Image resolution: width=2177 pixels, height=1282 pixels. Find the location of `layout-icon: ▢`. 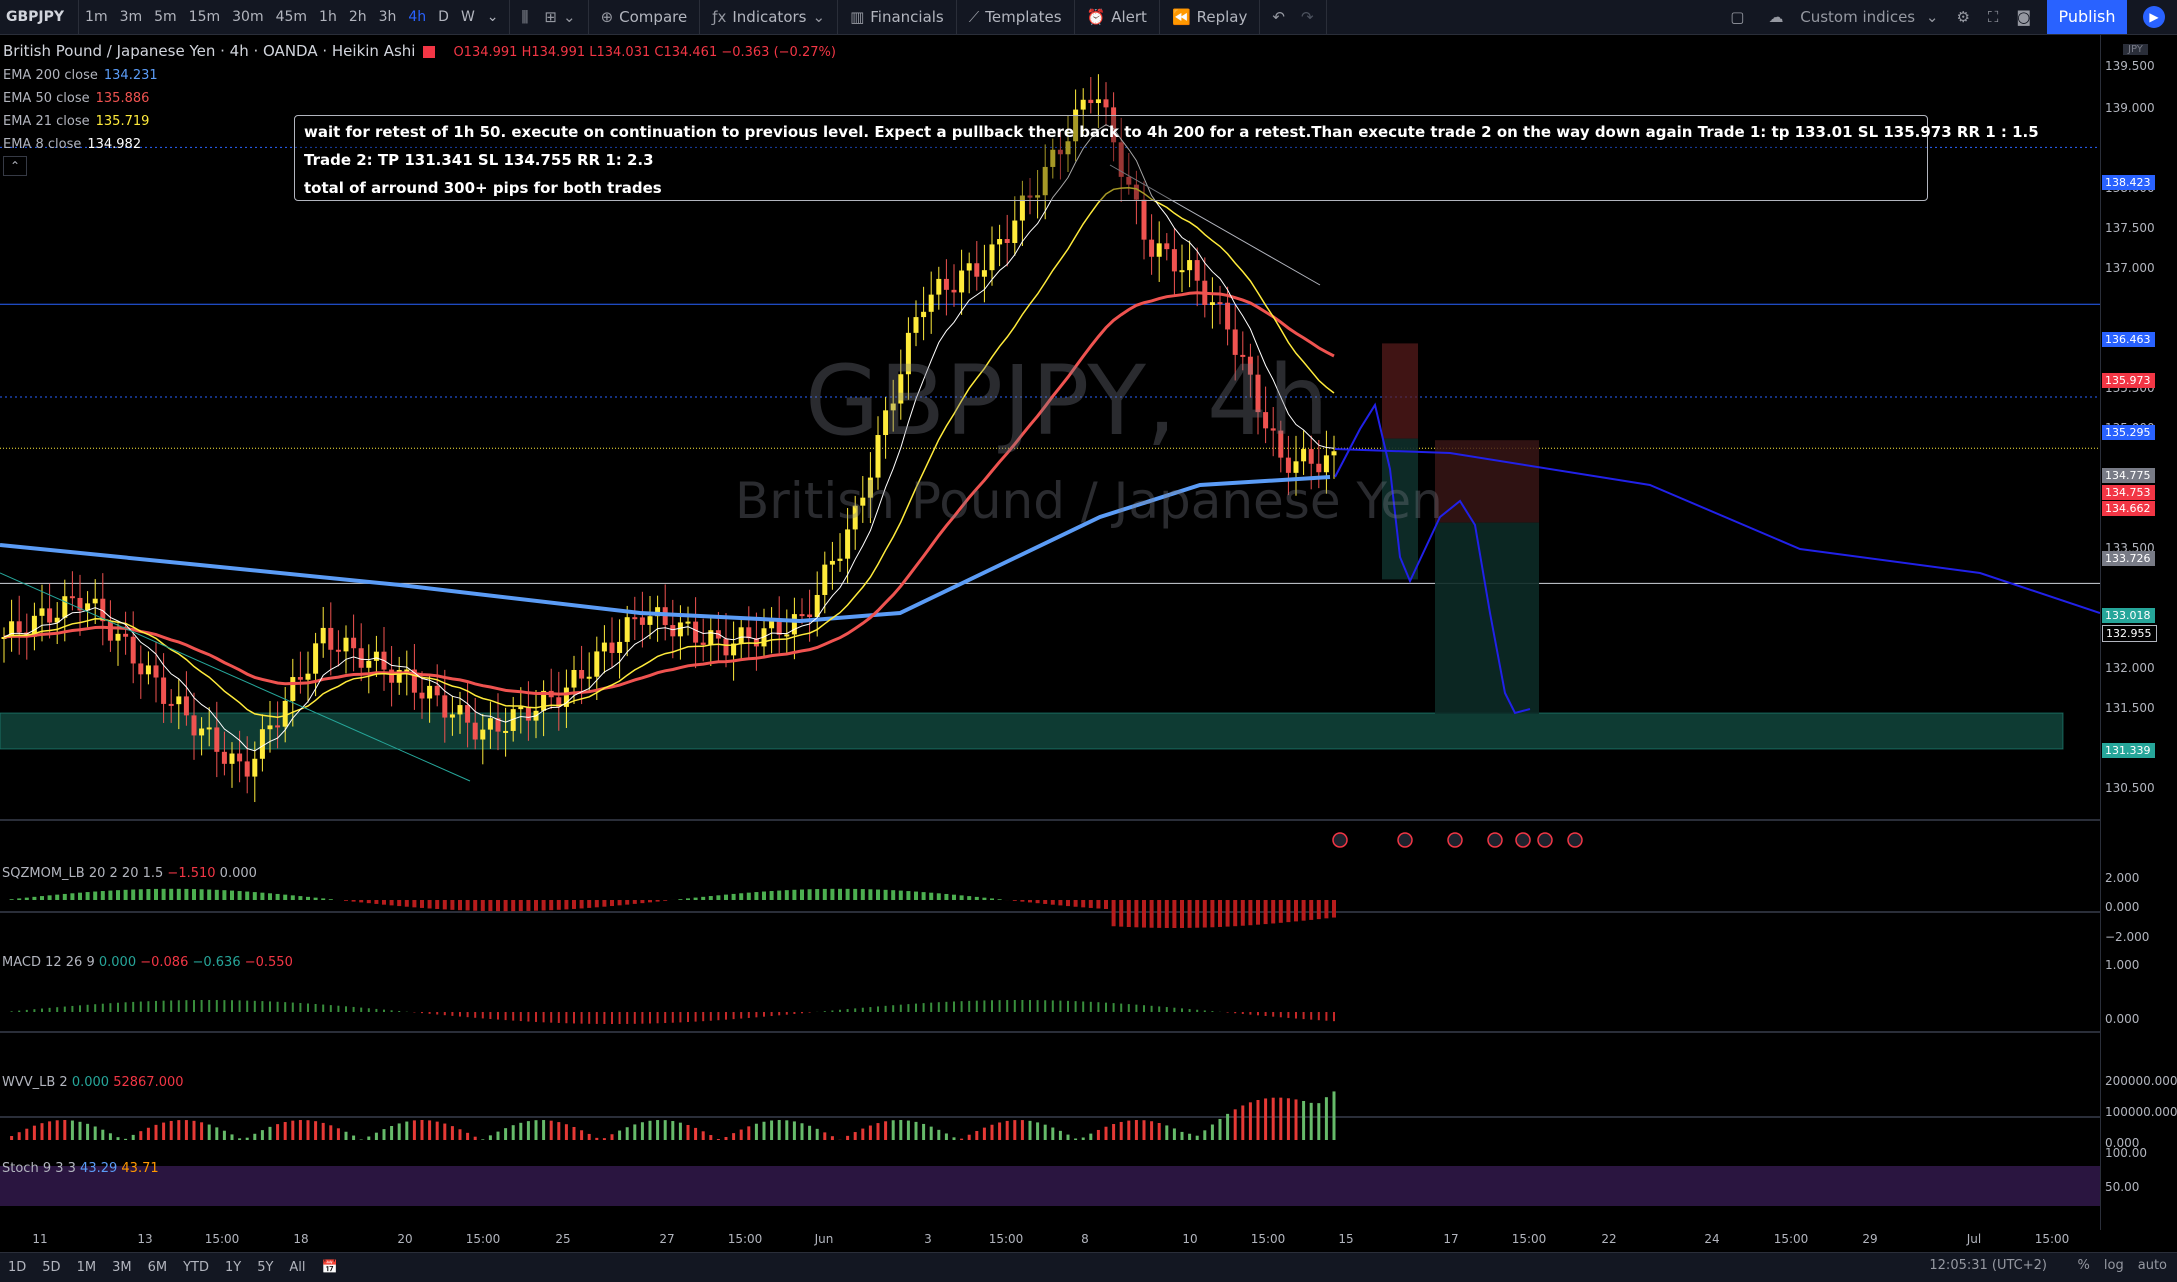

layout-icon: ▢ is located at coordinates (1737, 17).